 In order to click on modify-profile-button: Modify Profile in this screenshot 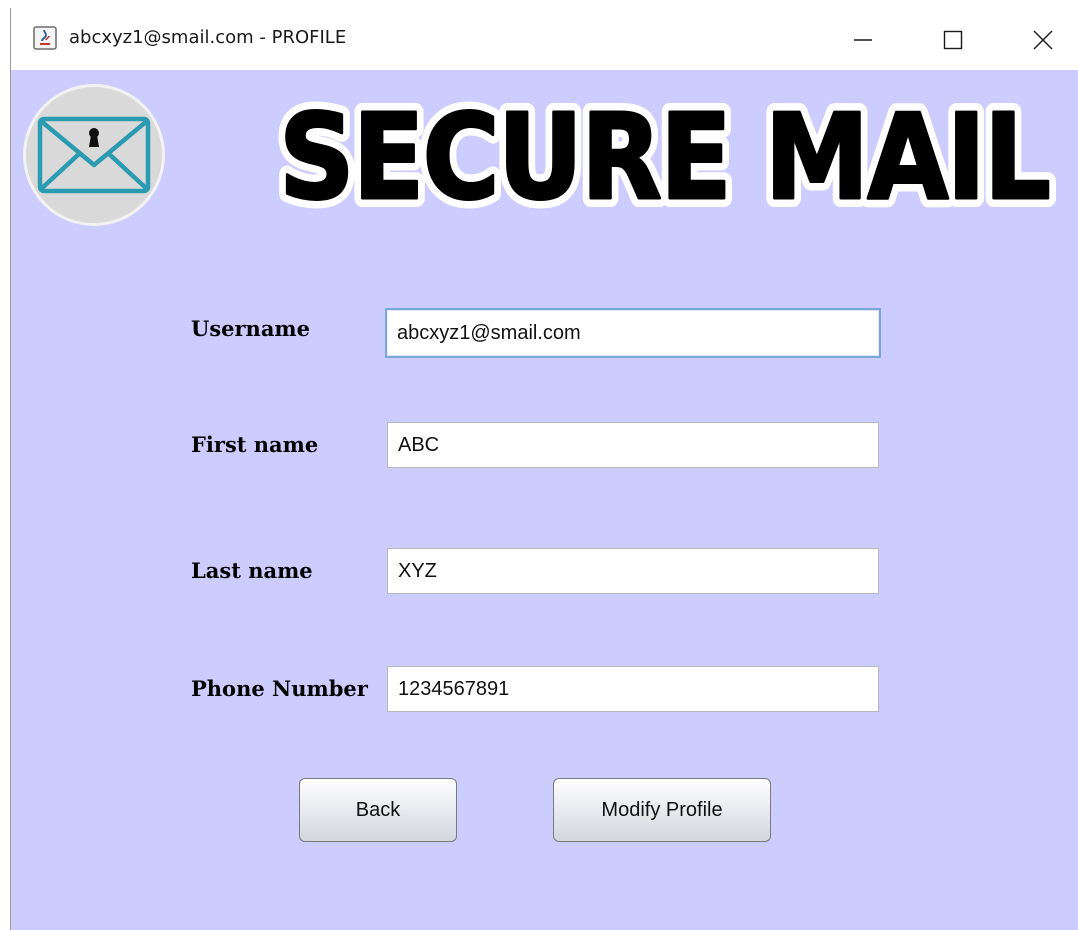, I will do `click(662, 810)`.